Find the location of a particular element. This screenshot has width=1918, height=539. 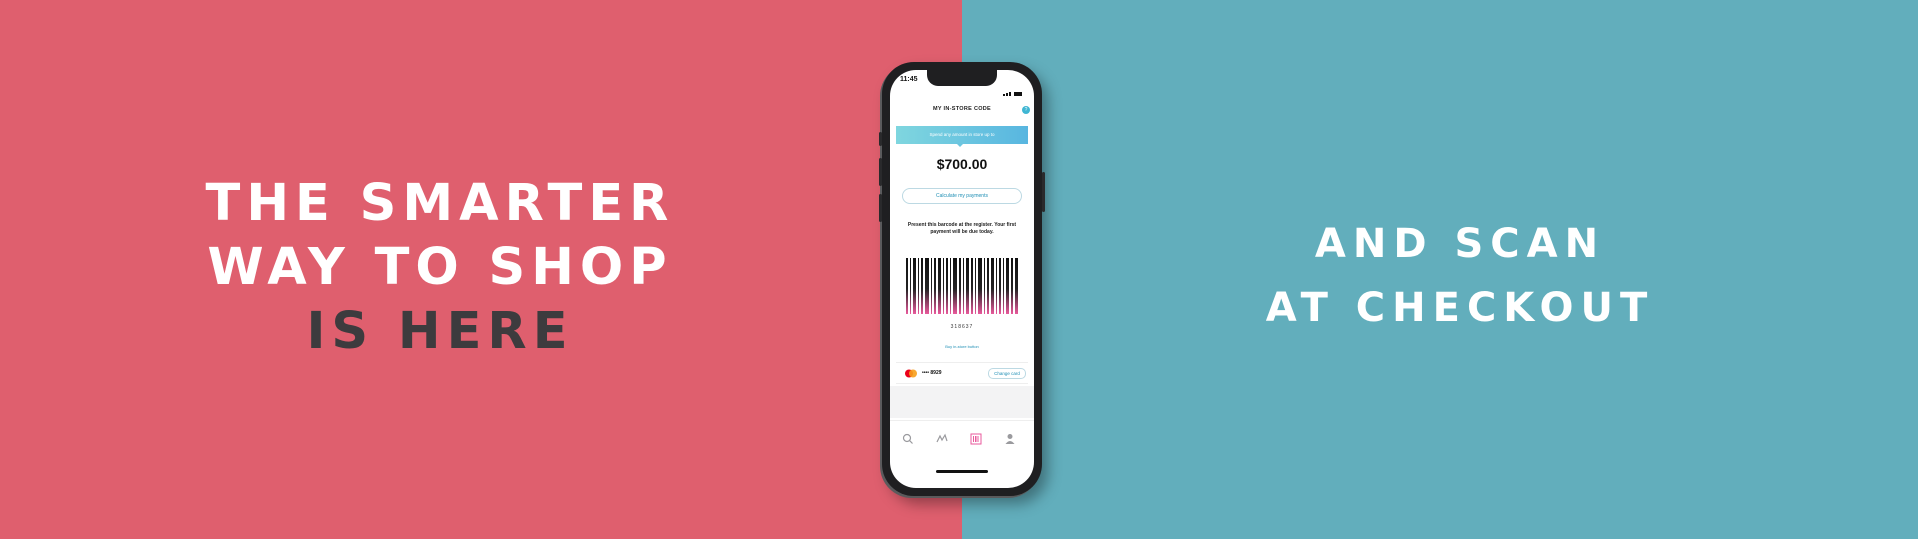

app-title: MY IN-STORE CODE is located at coordinates (962, 109).